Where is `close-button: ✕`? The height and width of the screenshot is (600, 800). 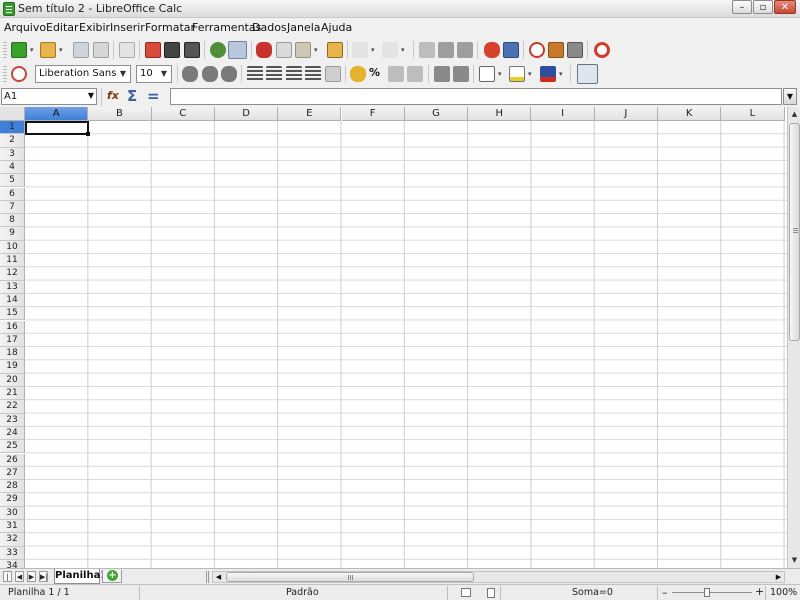 close-button: ✕ is located at coordinates (785, 7).